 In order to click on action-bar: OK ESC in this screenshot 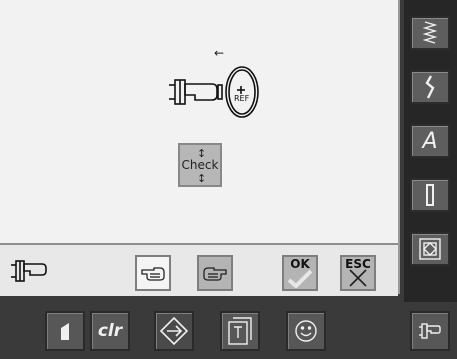, I will do `click(199, 269)`.